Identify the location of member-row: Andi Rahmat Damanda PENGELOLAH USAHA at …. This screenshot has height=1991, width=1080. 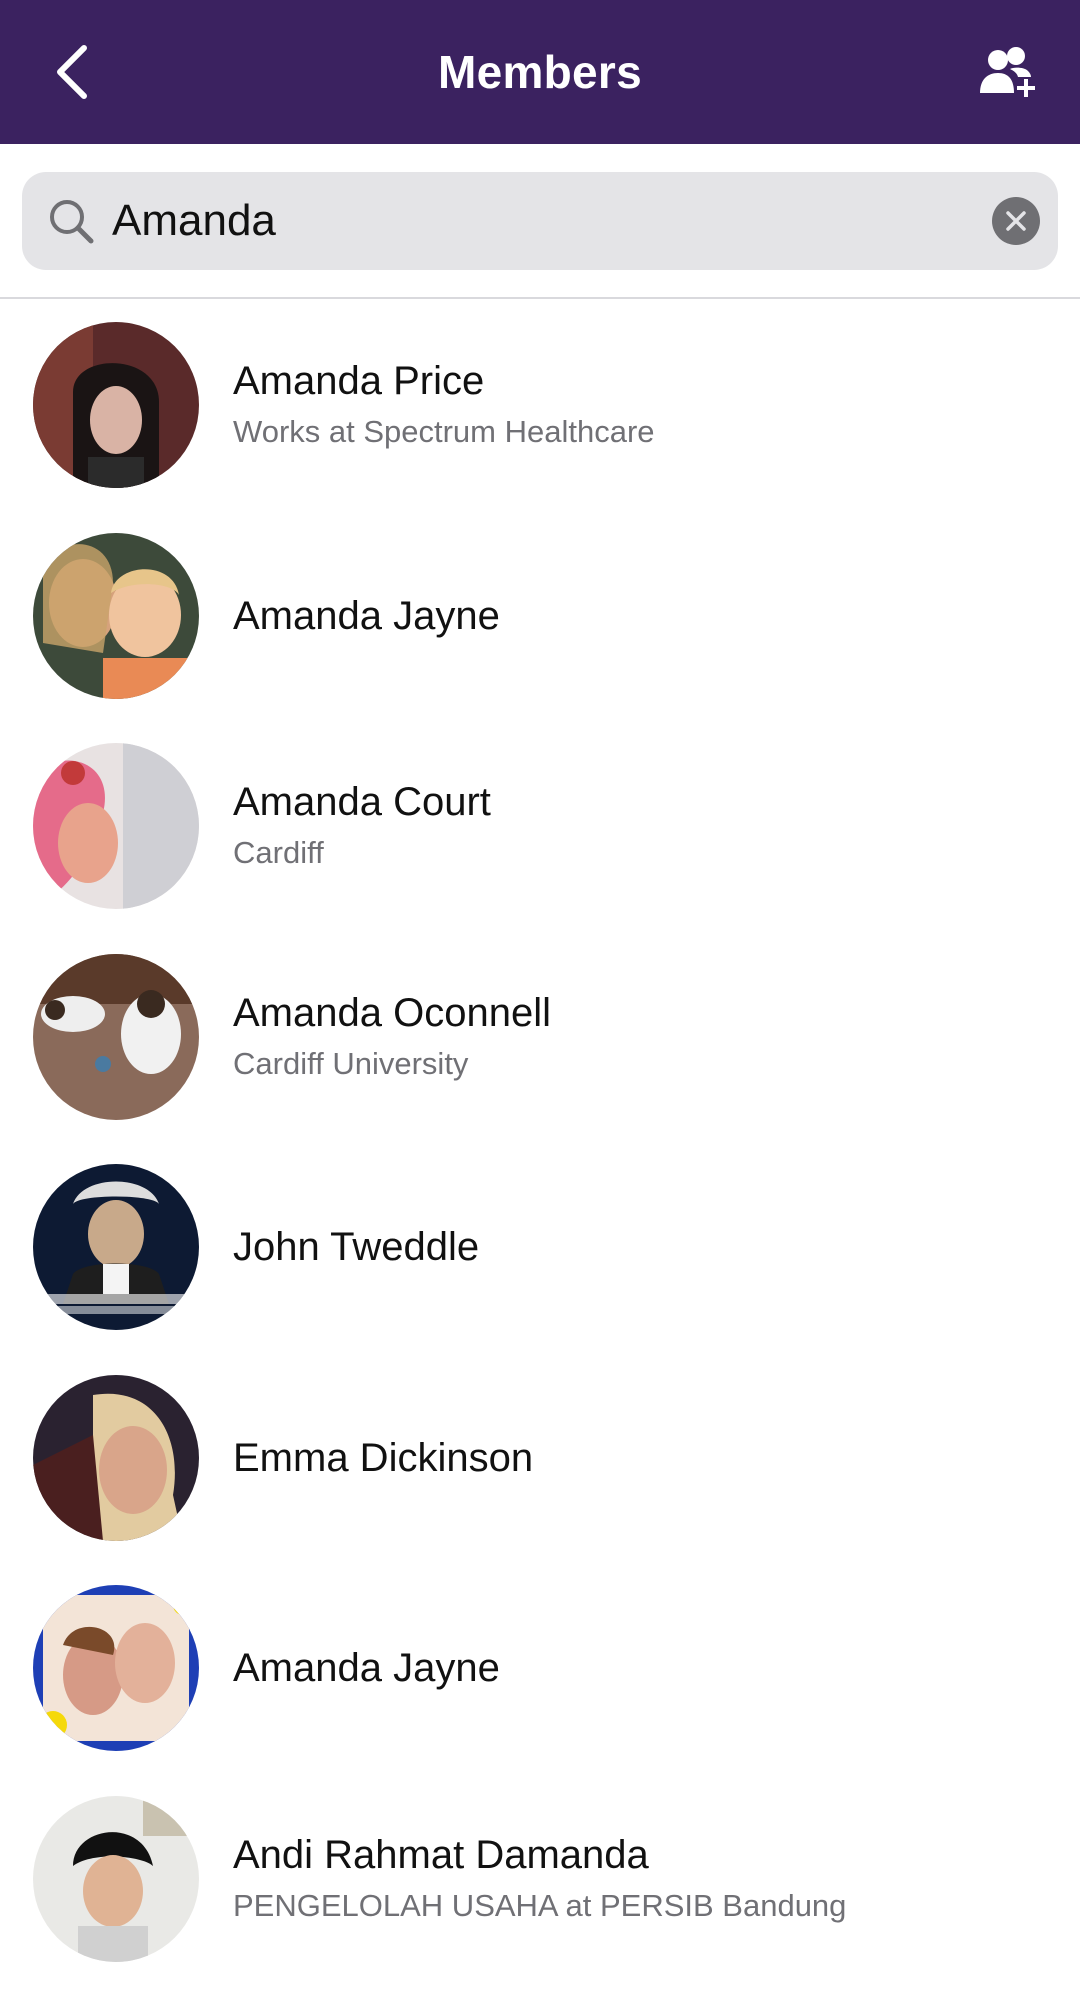
(540, 1879).